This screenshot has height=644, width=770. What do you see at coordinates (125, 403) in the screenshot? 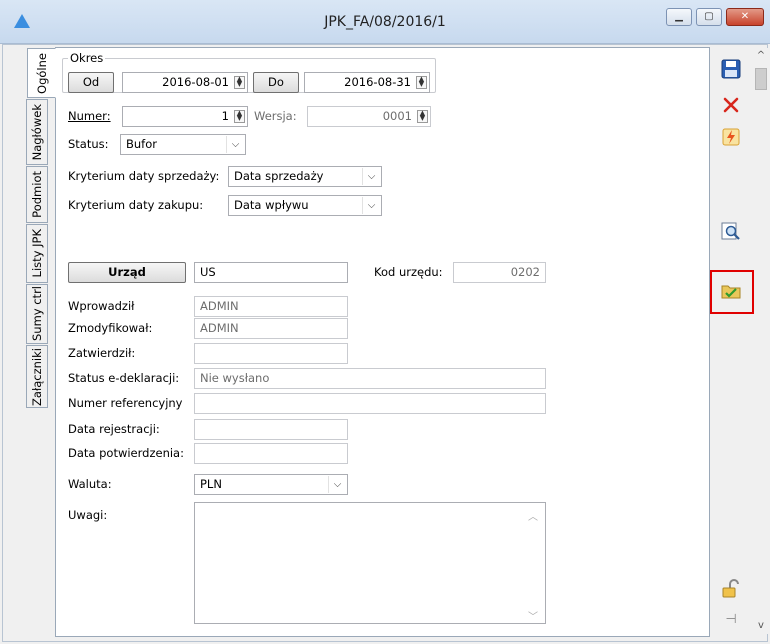
I see `numer-referencyjny-label: Numer referencyjny` at bounding box center [125, 403].